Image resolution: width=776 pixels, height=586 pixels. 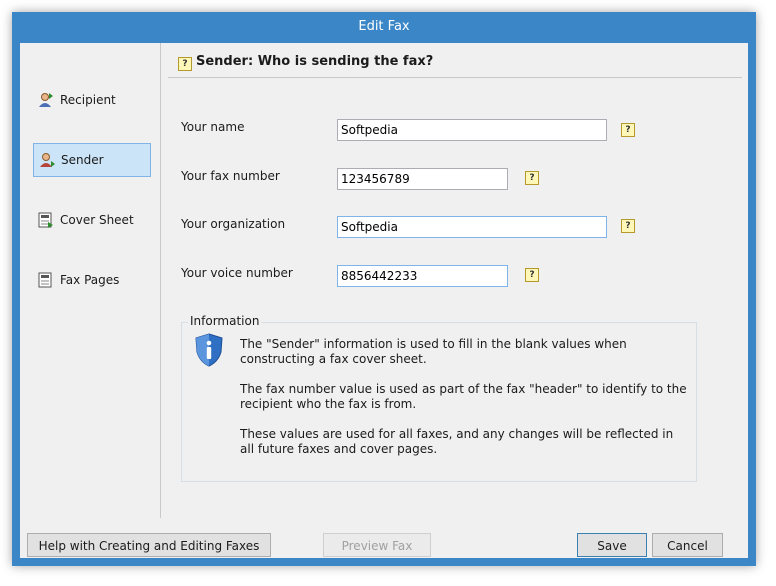 What do you see at coordinates (455, 64) in the screenshot?
I see `section-header: ? Sender: Who is sending the fax?` at bounding box center [455, 64].